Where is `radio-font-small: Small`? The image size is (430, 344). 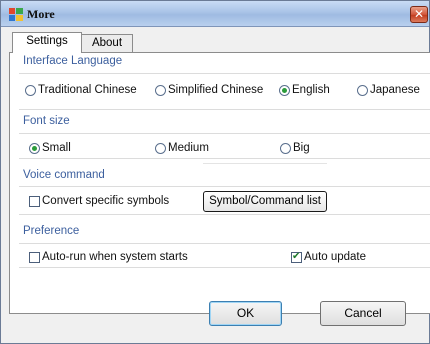
radio-font-small: Small is located at coordinates (50, 148).